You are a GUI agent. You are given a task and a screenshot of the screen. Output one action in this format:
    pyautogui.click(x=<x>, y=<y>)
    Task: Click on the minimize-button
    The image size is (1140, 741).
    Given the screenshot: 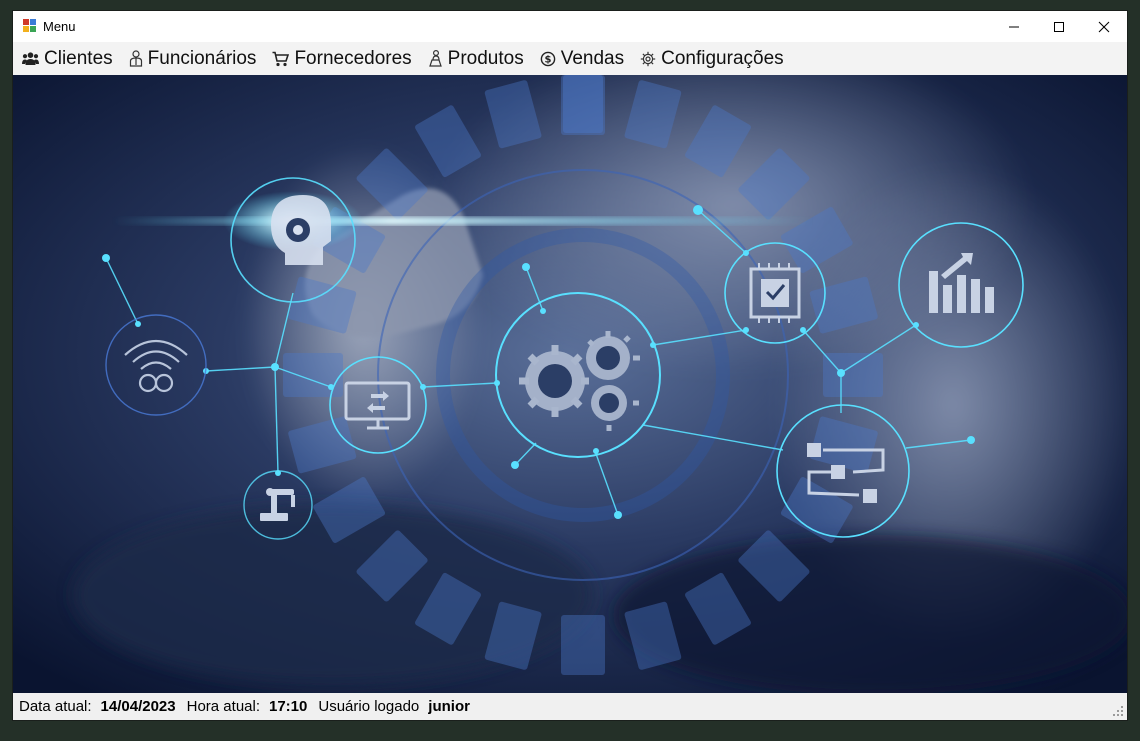 What is the action you would take?
    pyautogui.click(x=1014, y=26)
    